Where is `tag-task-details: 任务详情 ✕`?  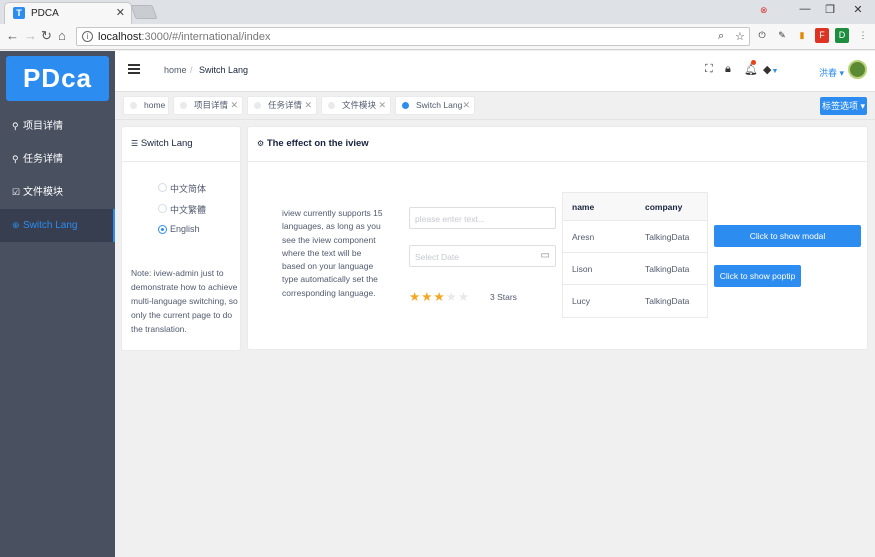 tag-task-details: 任务详情 ✕ is located at coordinates (282, 105).